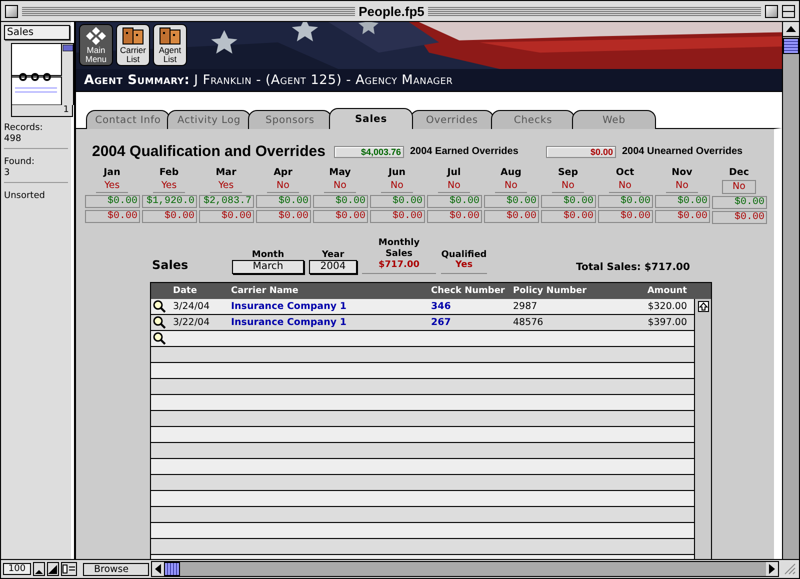  What do you see at coordinates (11, 11) in the screenshot?
I see `close-box` at bounding box center [11, 11].